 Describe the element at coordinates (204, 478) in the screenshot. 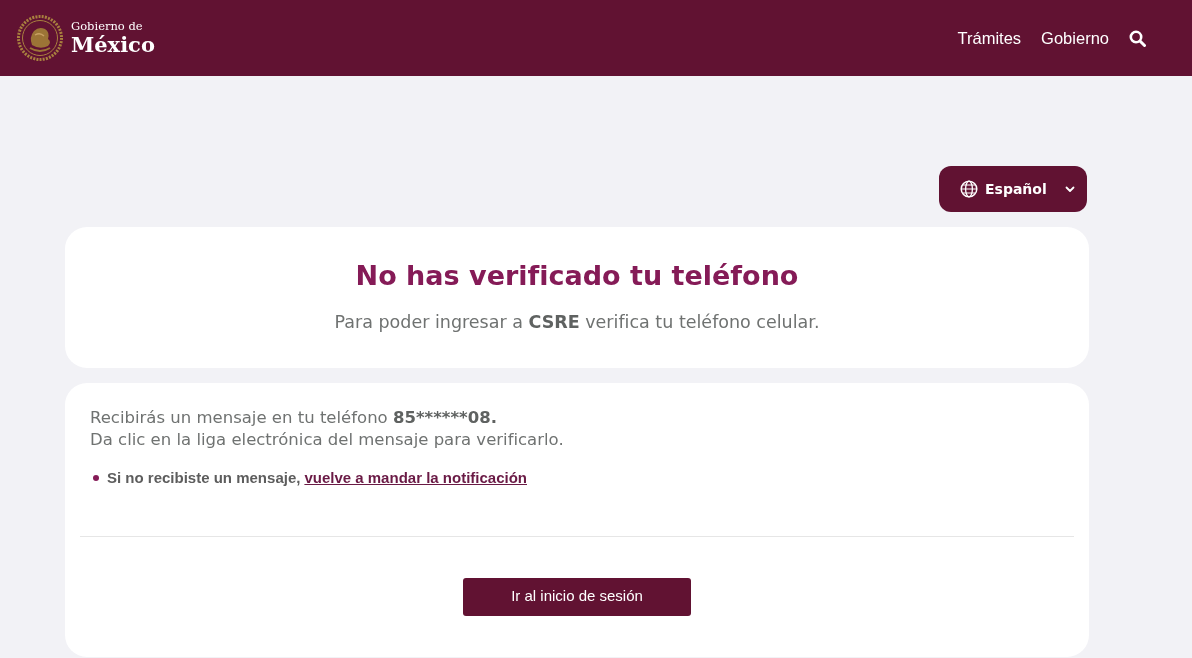

I see `hint-text: Si no recibiste un mensaje,` at that location.